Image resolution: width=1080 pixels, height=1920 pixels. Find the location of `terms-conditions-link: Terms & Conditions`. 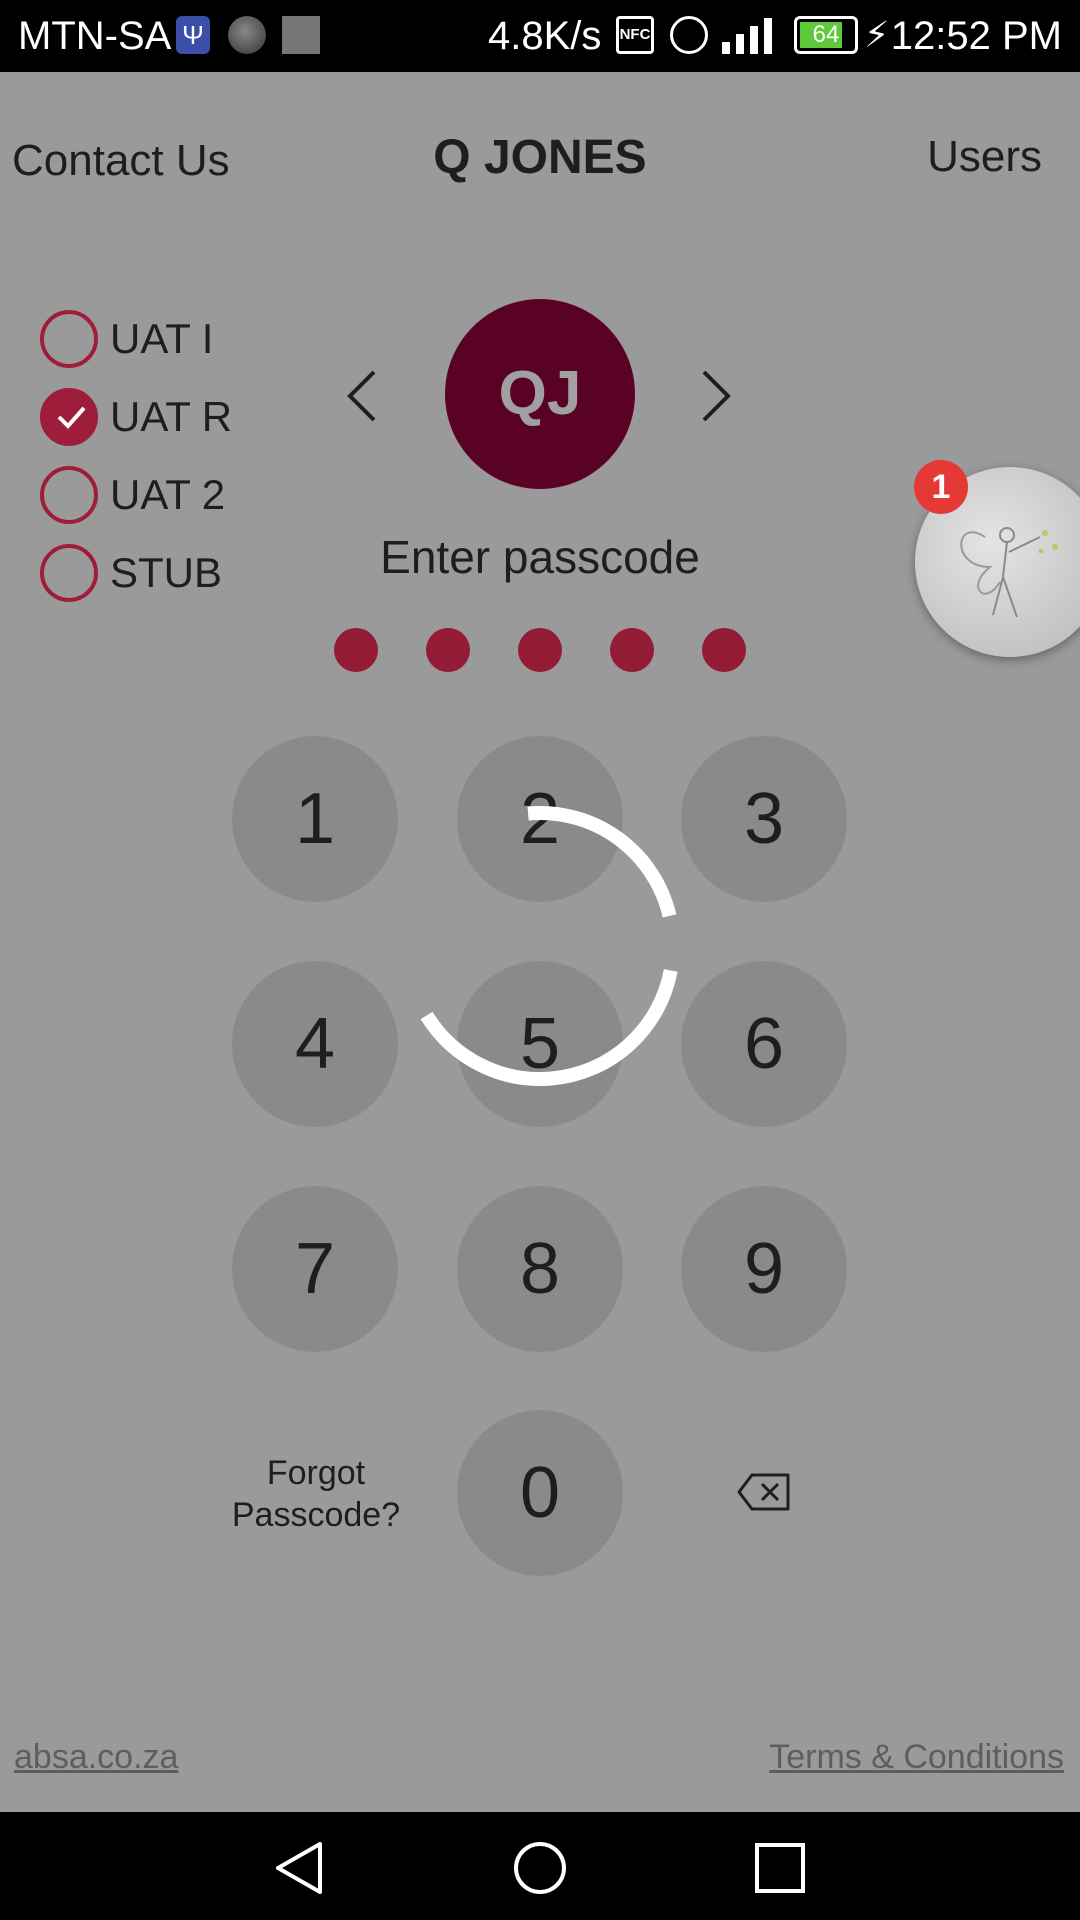

terms-conditions-link: Terms & Conditions is located at coordinates (916, 1757).